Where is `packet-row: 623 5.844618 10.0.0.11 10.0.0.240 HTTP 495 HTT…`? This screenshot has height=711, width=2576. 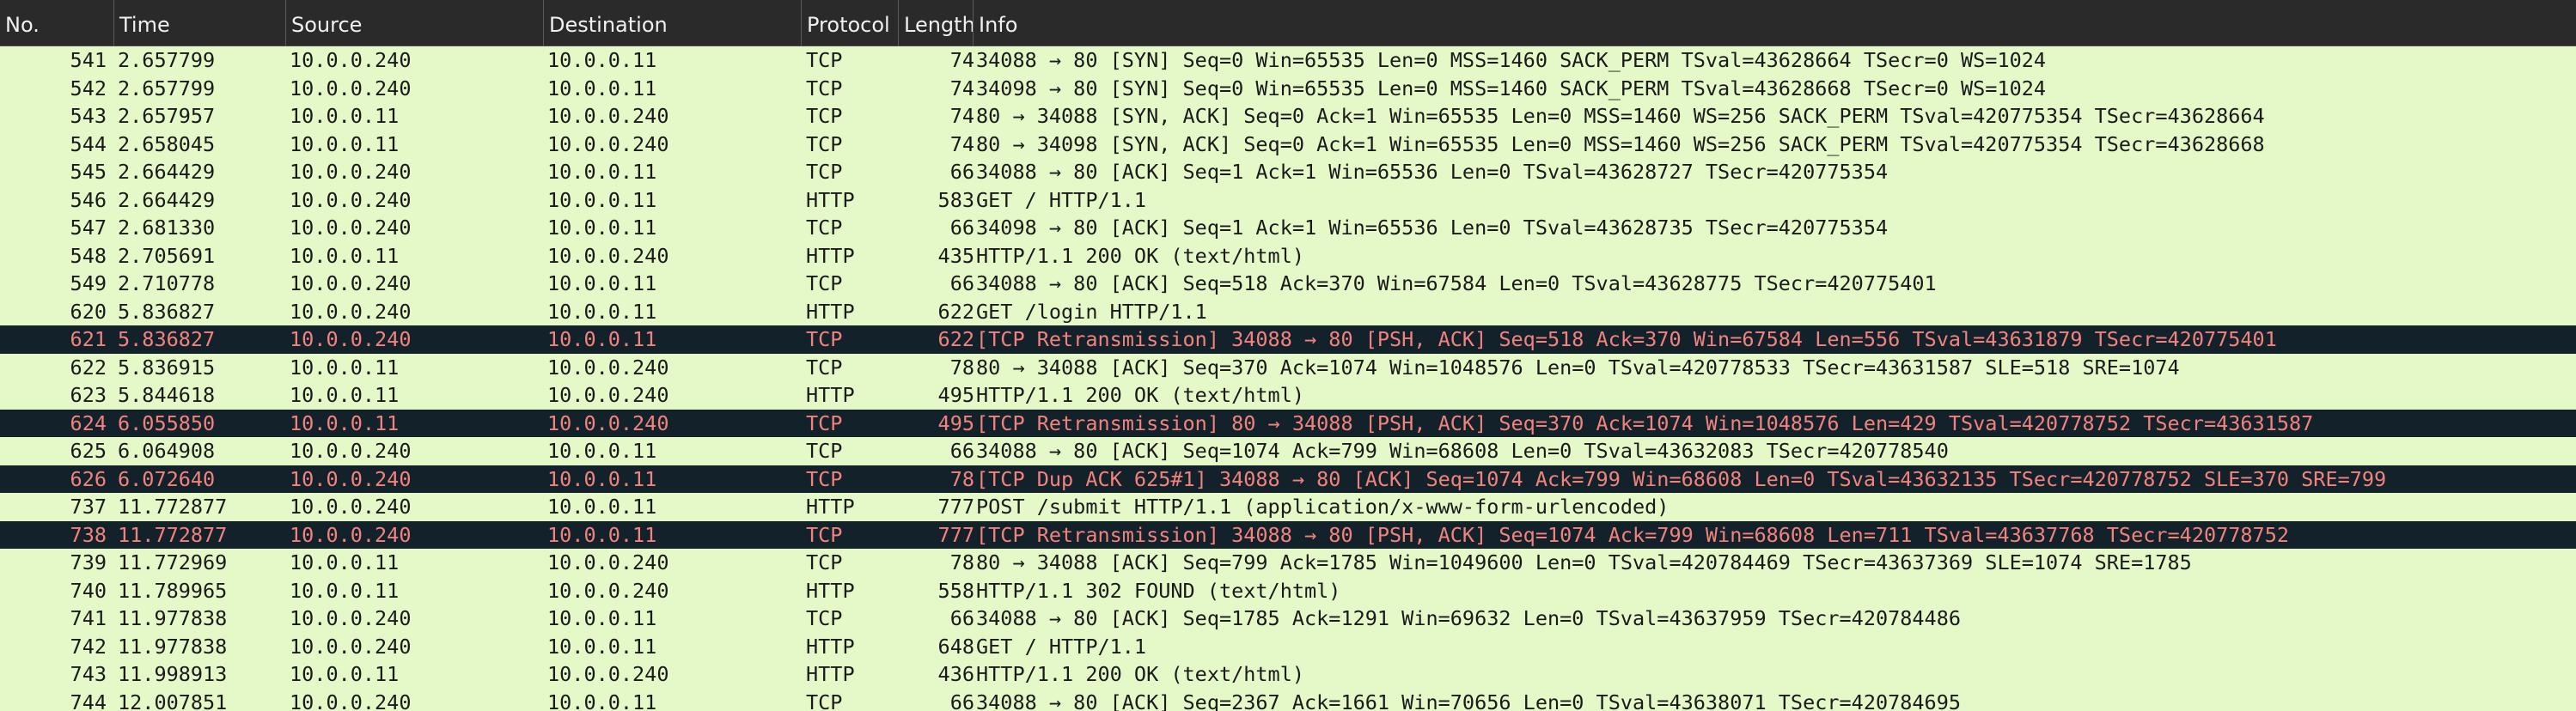 packet-row: 623 5.844618 10.0.0.11 10.0.0.240 HTTP 495 HTT… is located at coordinates (1288, 396).